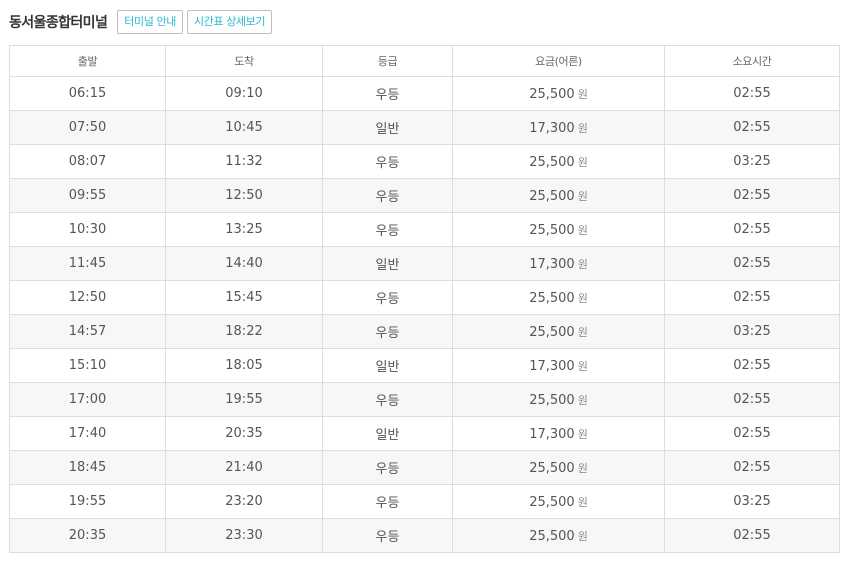 The image size is (849, 566). I want to click on depart-time: 10:30, so click(87, 229).